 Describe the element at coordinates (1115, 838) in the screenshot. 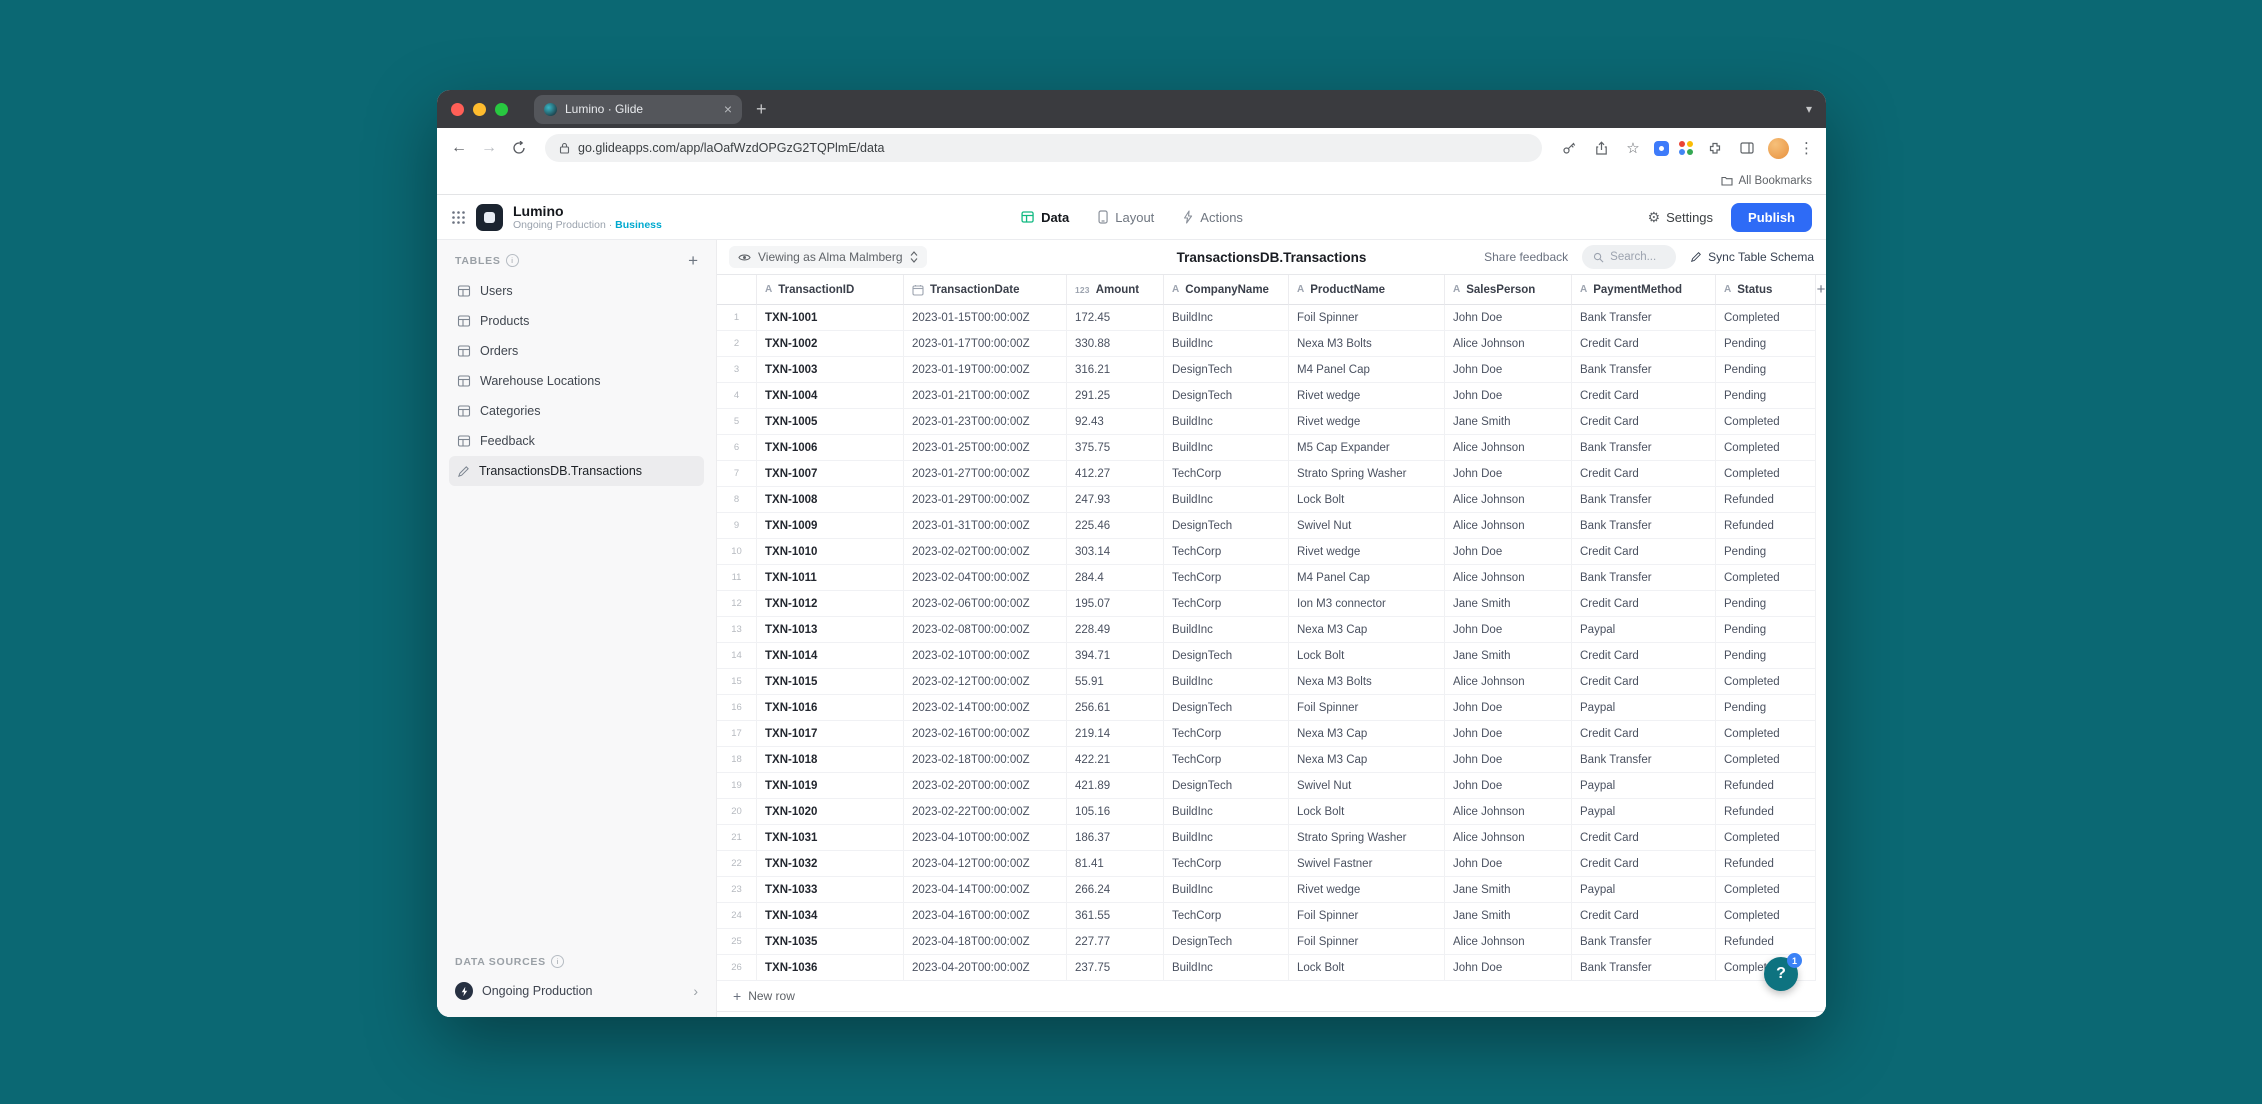

I see `cell-amount: 186.37` at that location.